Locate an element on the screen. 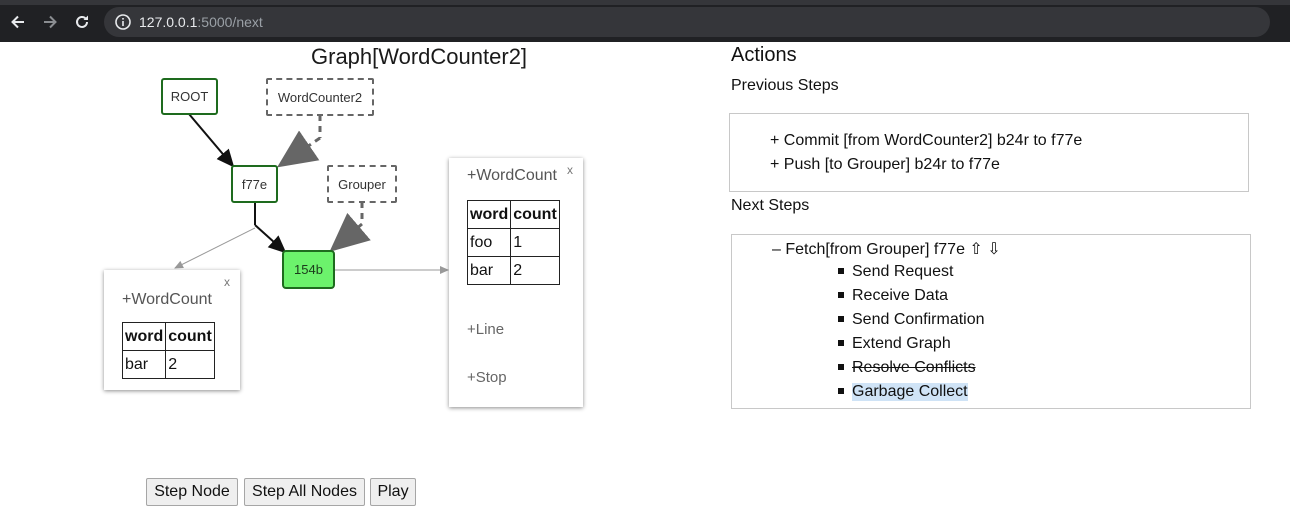  step-node-button: Step Node is located at coordinates (192, 492).